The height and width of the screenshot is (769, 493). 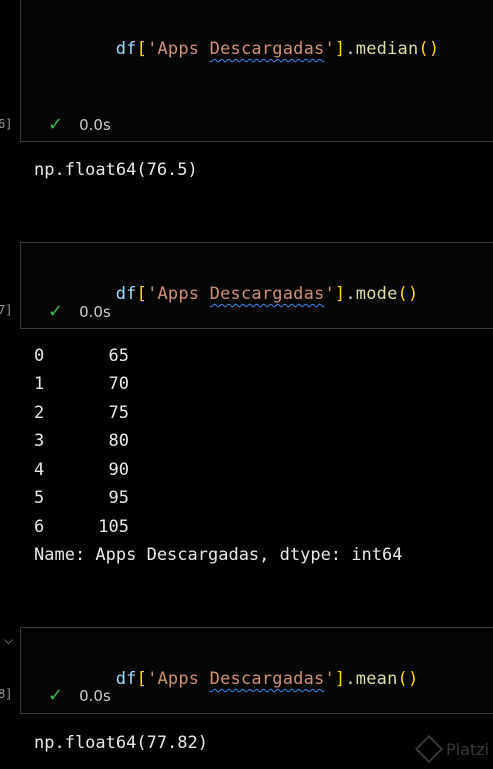 What do you see at coordinates (81, 498) in the screenshot?
I see `series-row: 5 95` at bounding box center [81, 498].